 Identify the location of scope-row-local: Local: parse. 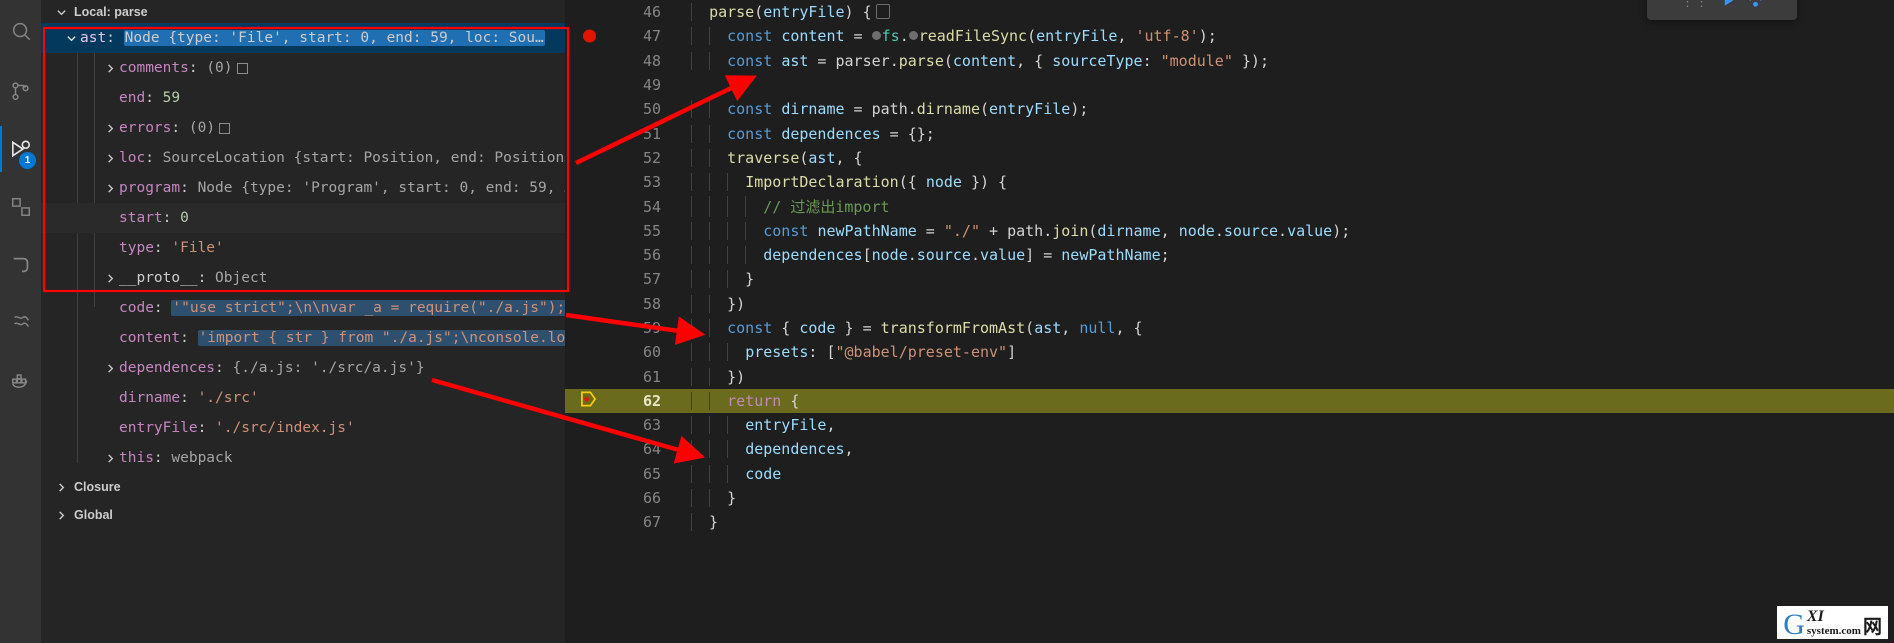
(303, 11).